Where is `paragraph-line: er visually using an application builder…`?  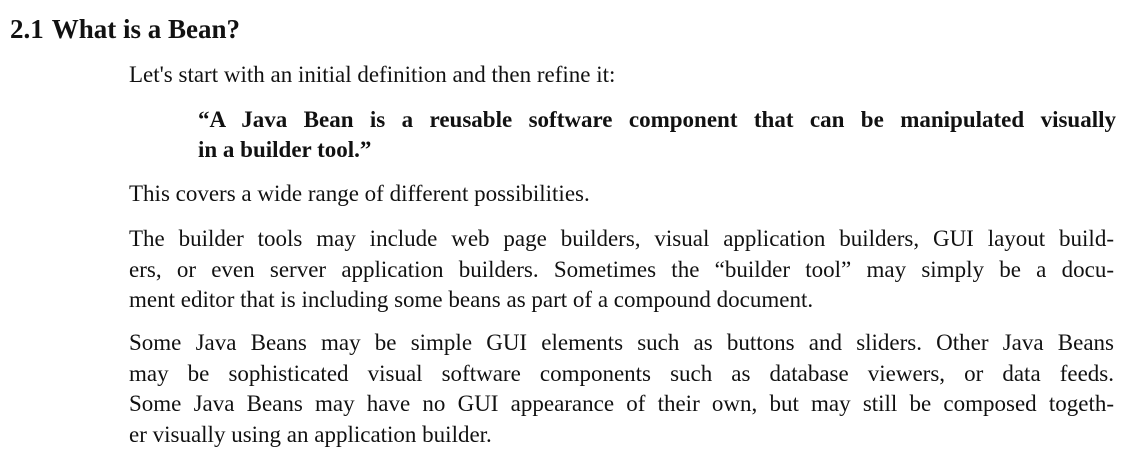
paragraph-line: er visually using an application builder… is located at coordinates (310, 434).